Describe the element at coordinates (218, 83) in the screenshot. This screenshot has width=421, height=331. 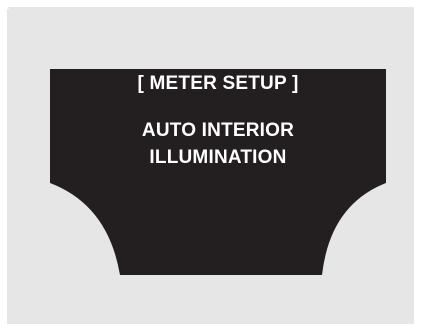
I see `menu-title: [ METER SETUP ]` at that location.